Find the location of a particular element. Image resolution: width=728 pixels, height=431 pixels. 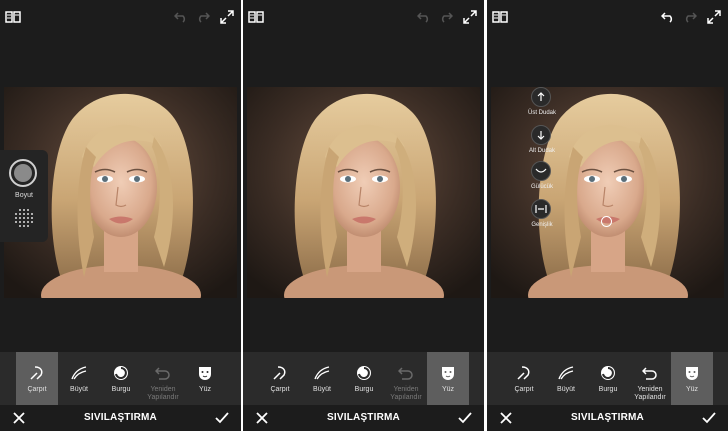

brush-size-label: Boyut is located at coordinates (24, 195).